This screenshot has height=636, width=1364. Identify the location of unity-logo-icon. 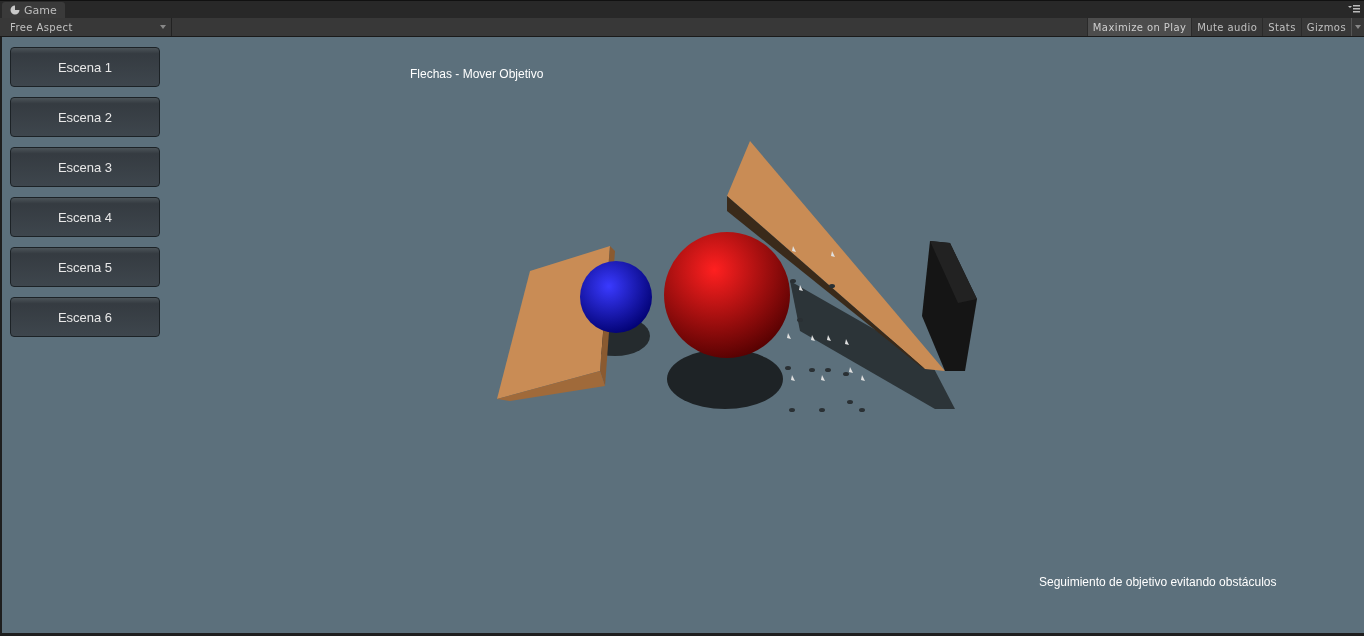
(15, 10).